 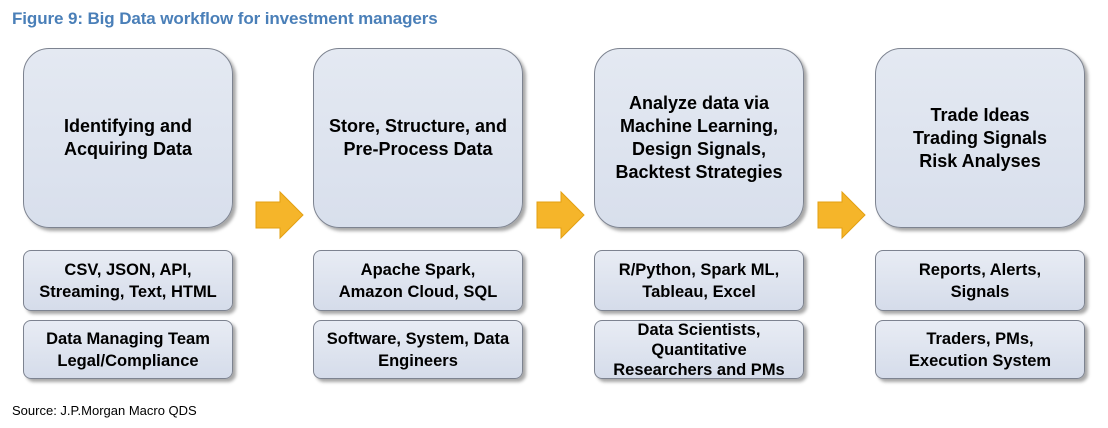 What do you see at coordinates (104, 410) in the screenshot?
I see `source-note: Source: J.P.Morgan Macro QDS` at bounding box center [104, 410].